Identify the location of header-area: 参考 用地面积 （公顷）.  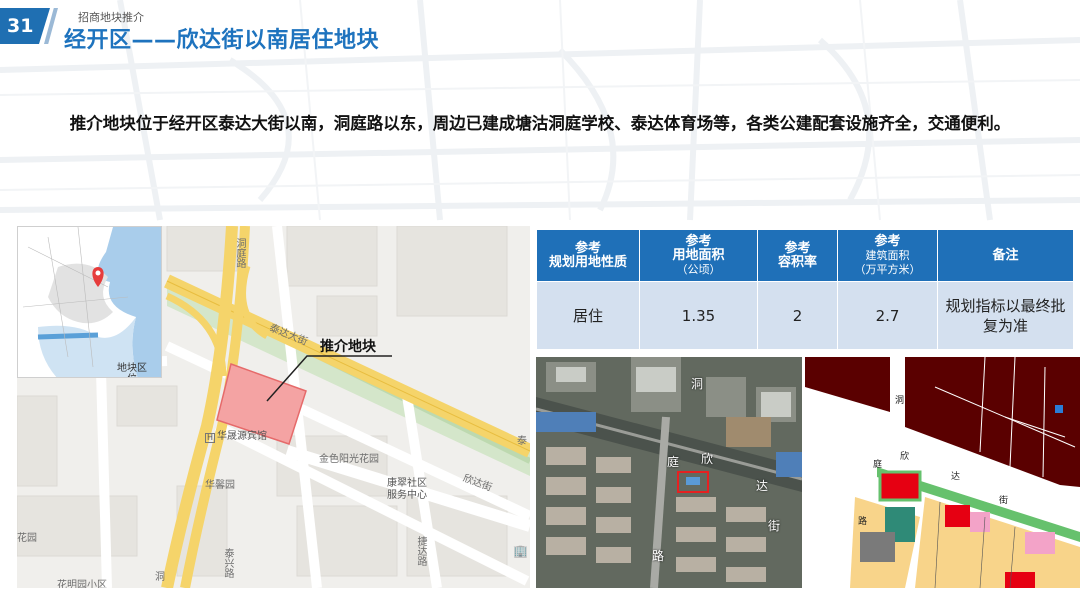
(698, 255).